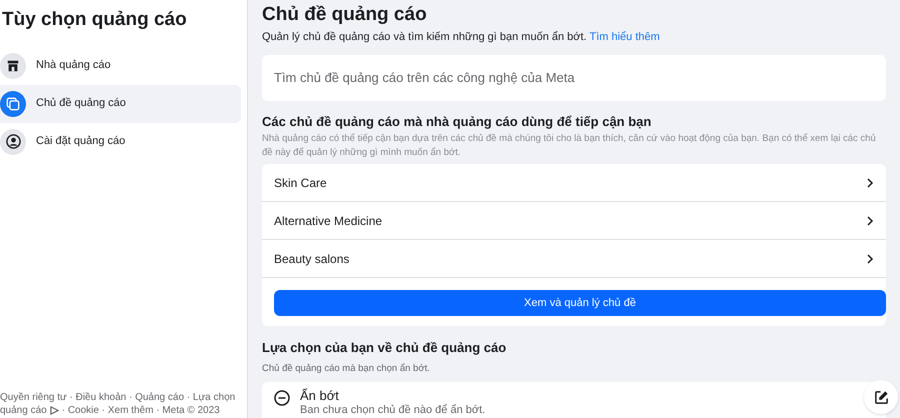 Image resolution: width=900 pixels, height=418 pixels. Describe the element at coordinates (385, 348) in the screenshot. I see `section-heading: Lựa chọn của bạn về chủ đề quảng cáo` at that location.